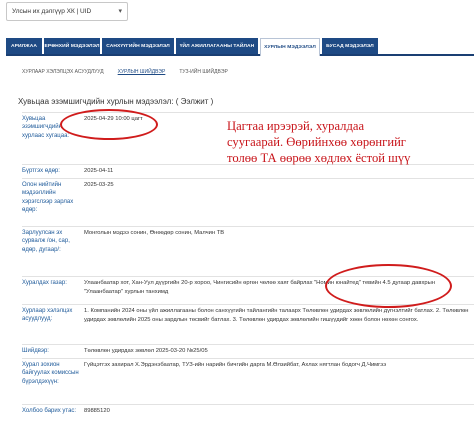 This screenshot has height=434, width=474. What do you see at coordinates (24, 46) in the screenshot?
I see `tab-trading: АРИЛЖАА` at bounding box center [24, 46].